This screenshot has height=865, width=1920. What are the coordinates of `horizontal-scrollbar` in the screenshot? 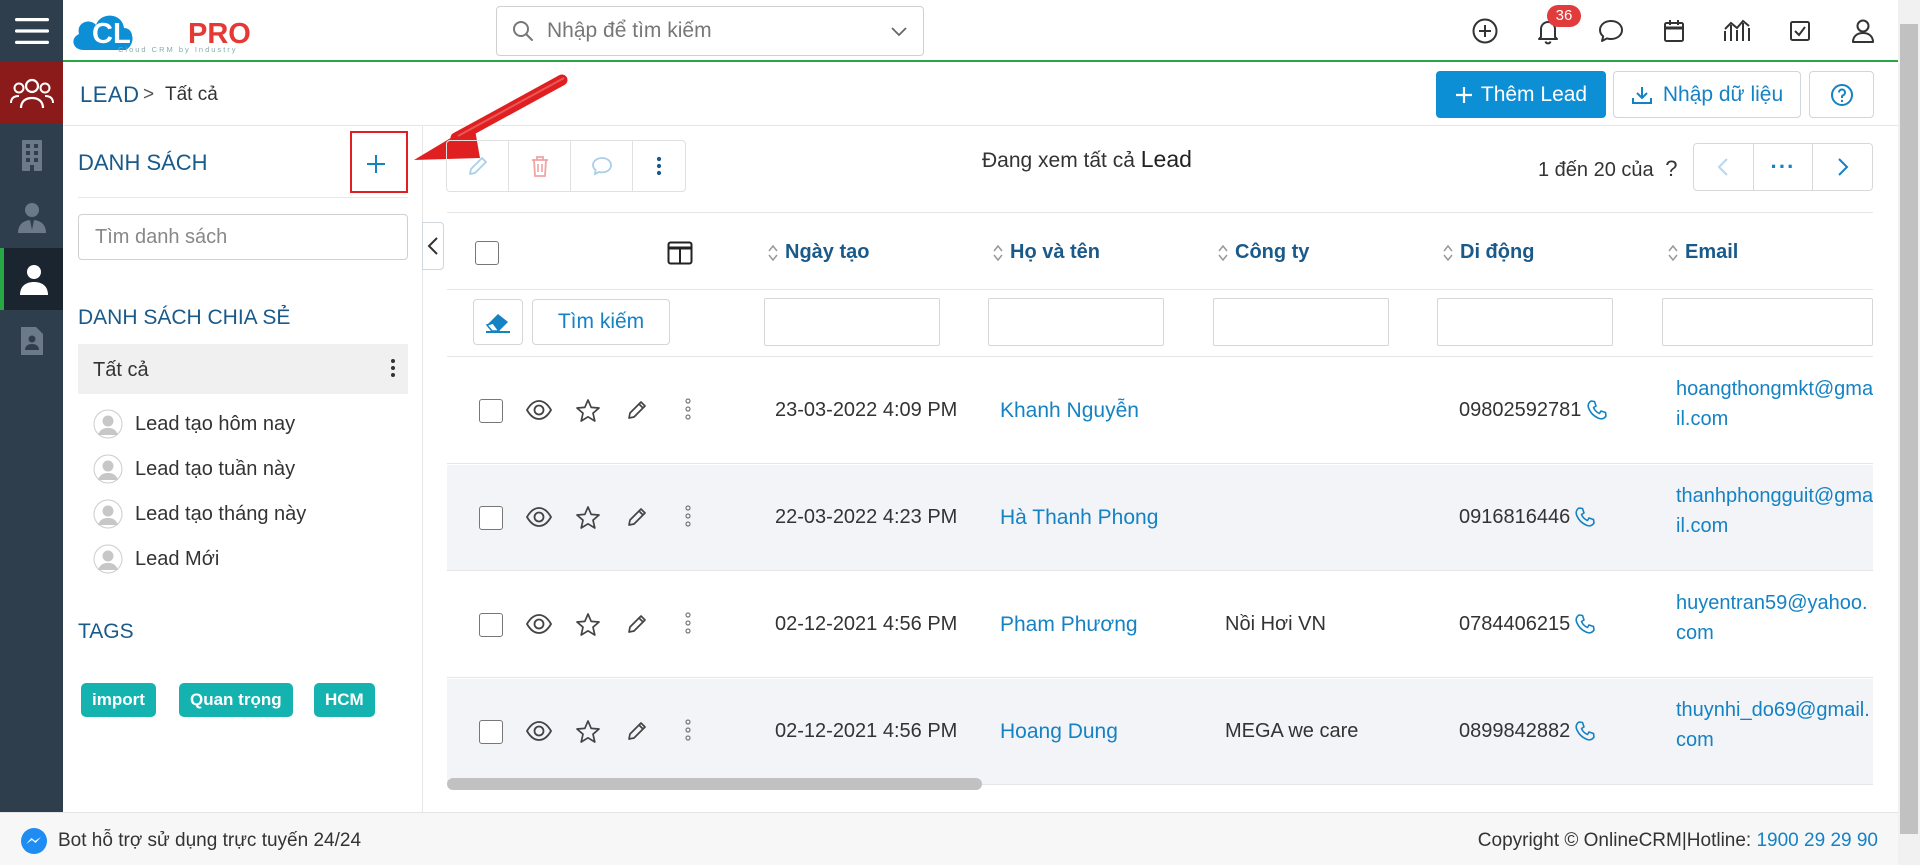 It's located at (714, 784).